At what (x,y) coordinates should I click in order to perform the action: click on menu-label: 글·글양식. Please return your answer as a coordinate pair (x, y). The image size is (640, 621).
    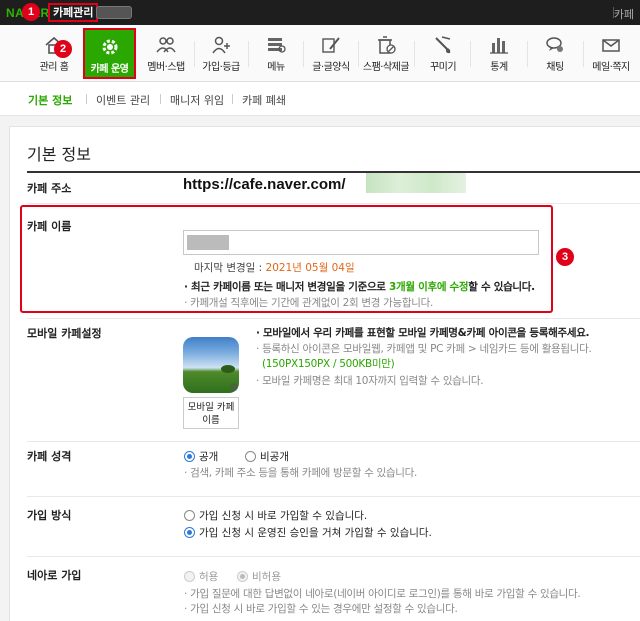
    Looking at the image, I should click on (331, 67).